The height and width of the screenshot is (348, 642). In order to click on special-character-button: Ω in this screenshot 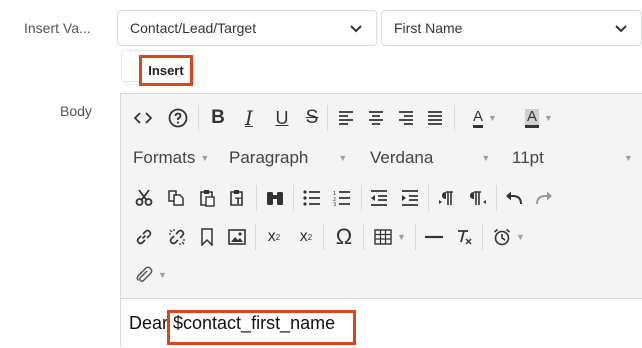, I will do `click(344, 237)`.